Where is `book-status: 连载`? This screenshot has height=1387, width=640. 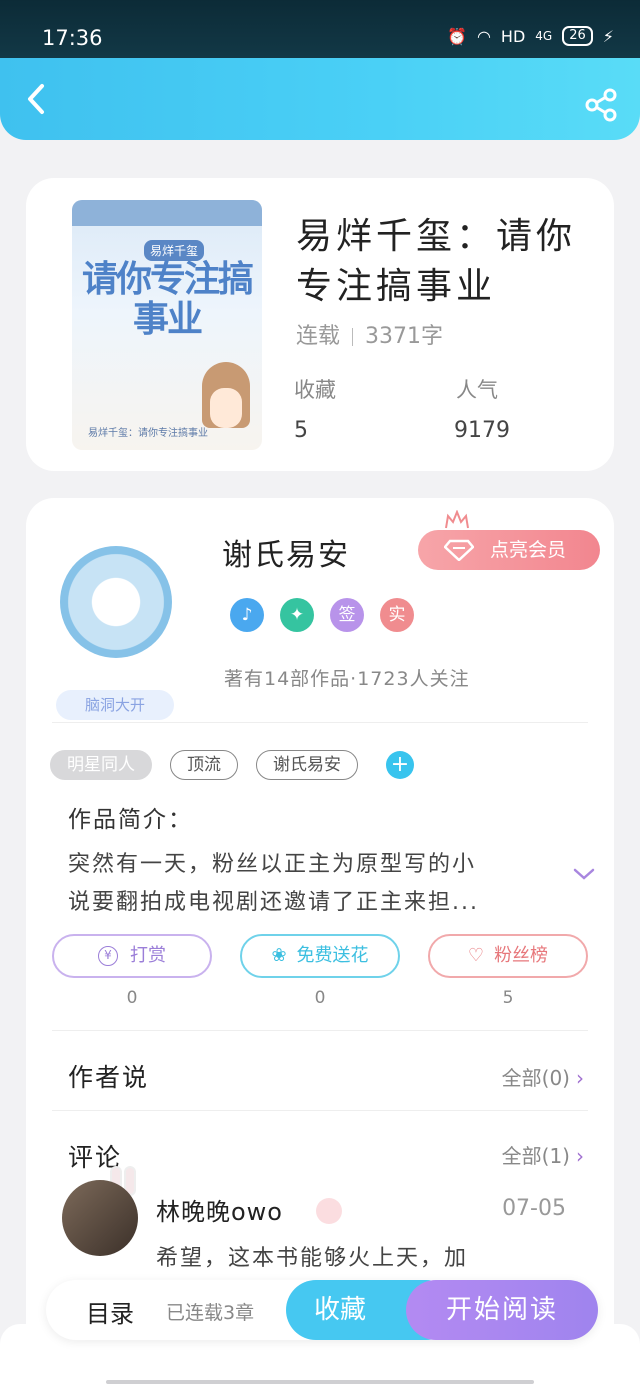
book-status: 连载 is located at coordinates (318, 336).